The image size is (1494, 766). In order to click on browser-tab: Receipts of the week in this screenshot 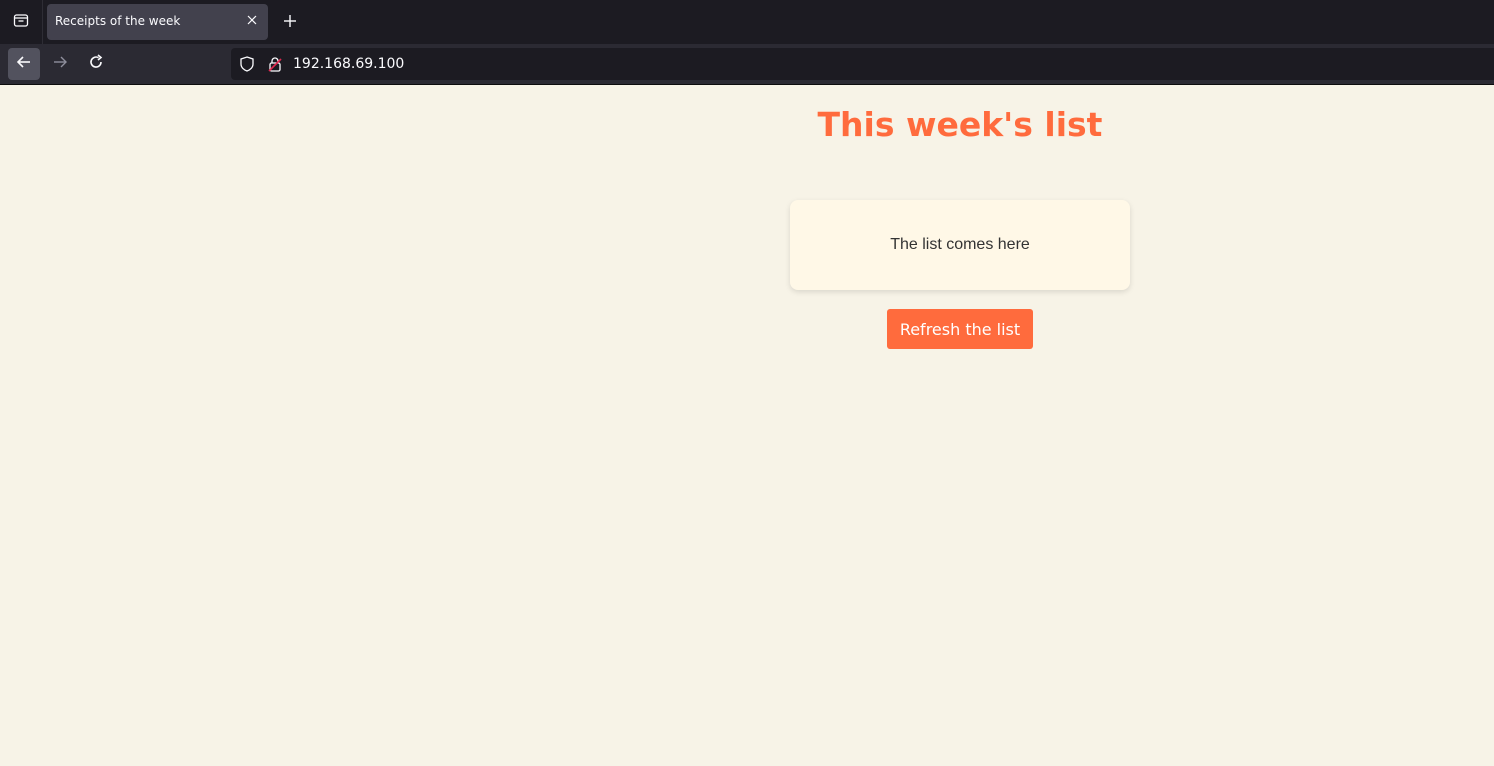, I will do `click(157, 22)`.